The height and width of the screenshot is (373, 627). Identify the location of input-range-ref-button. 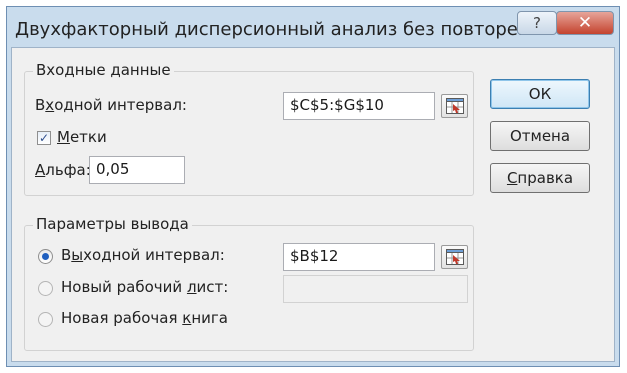
(454, 106).